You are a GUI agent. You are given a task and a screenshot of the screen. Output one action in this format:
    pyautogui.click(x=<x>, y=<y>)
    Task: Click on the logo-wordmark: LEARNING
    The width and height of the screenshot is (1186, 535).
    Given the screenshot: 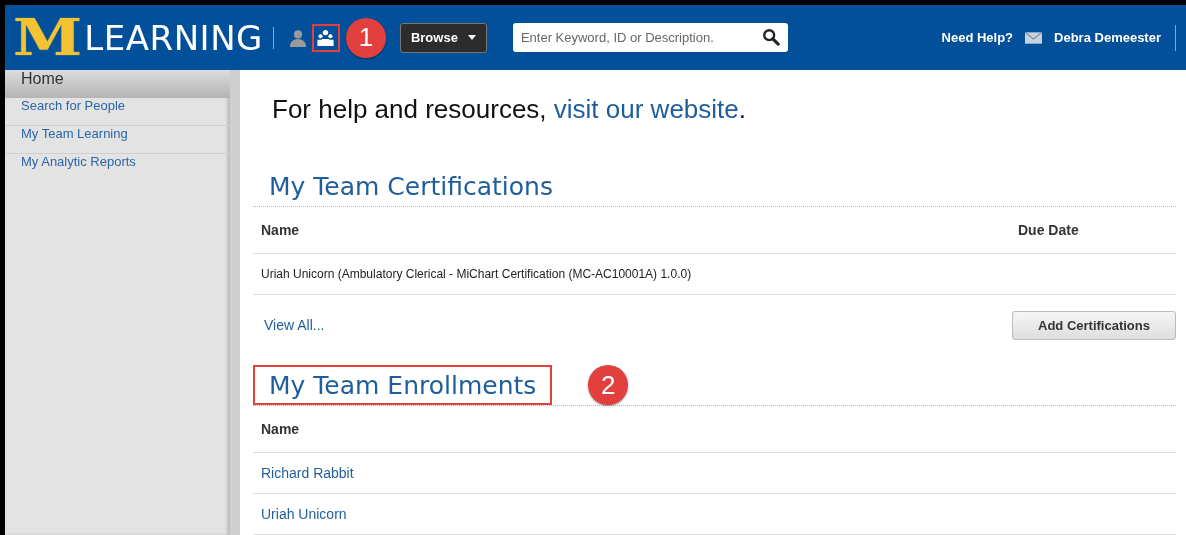 What is the action you would take?
    pyautogui.click(x=173, y=37)
    